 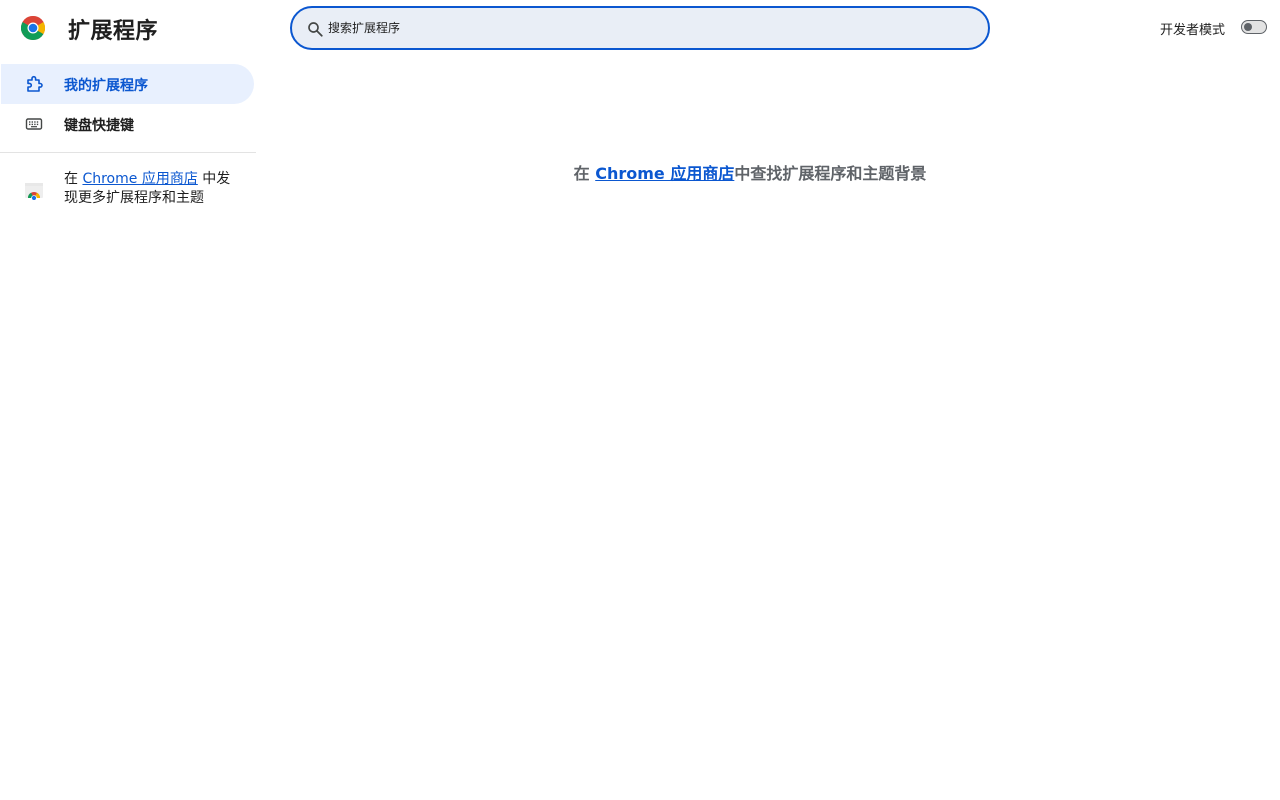 I want to click on sidebar-item-keyboard-shortcuts: 键盘快捷键, so click(x=127, y=124).